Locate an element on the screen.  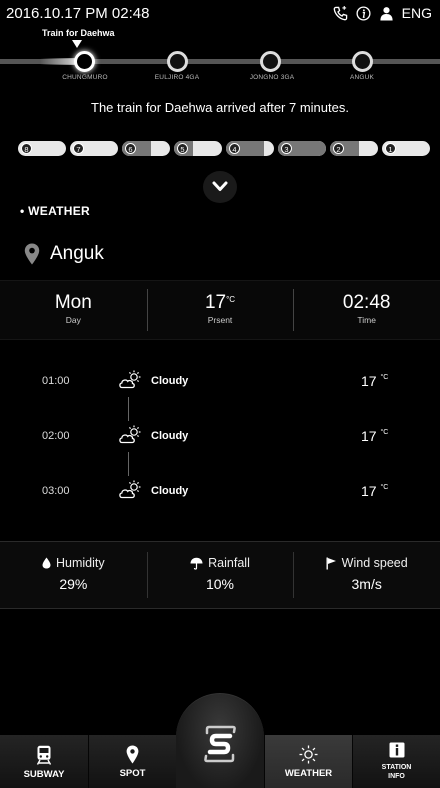
language-toggle: ENG is located at coordinates (417, 13).